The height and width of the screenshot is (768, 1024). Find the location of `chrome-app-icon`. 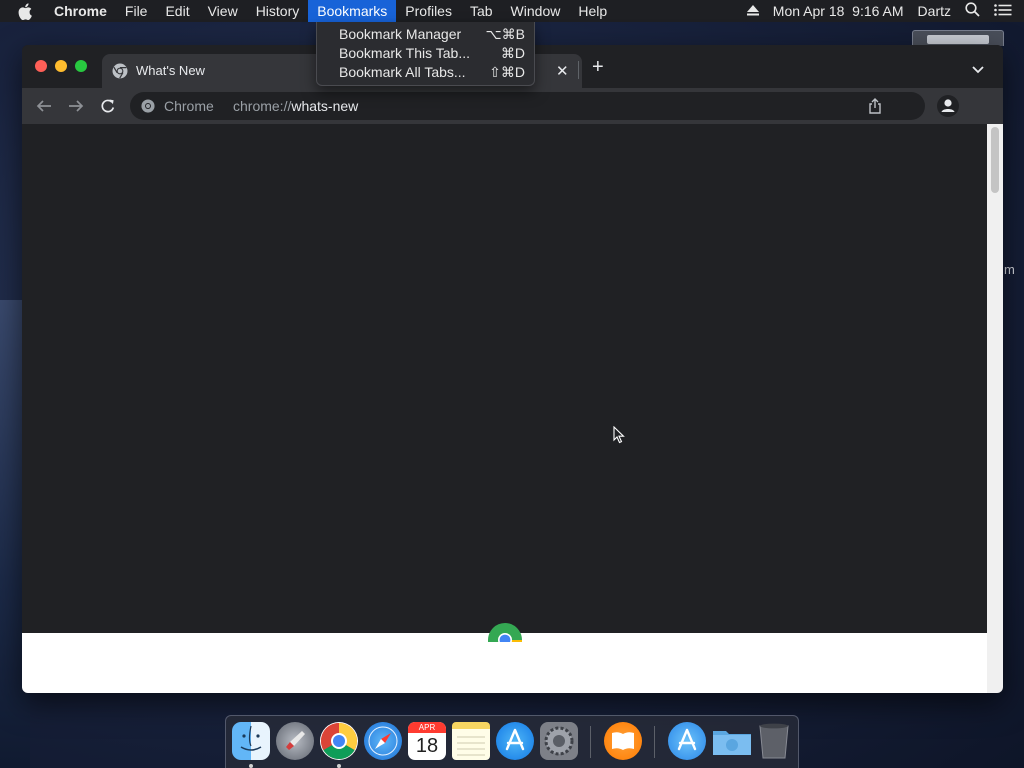

chrome-app-icon is located at coordinates (339, 741).